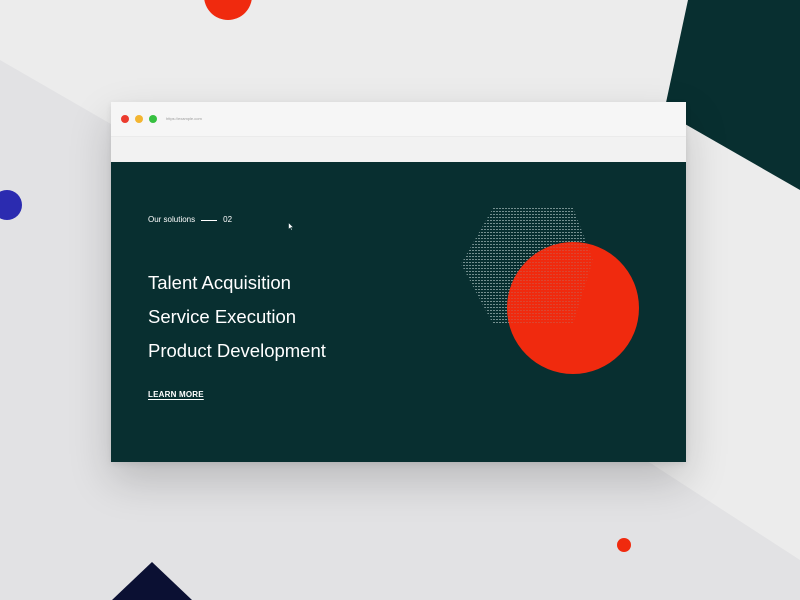  I want to click on browser-toolbar, so click(398, 150).